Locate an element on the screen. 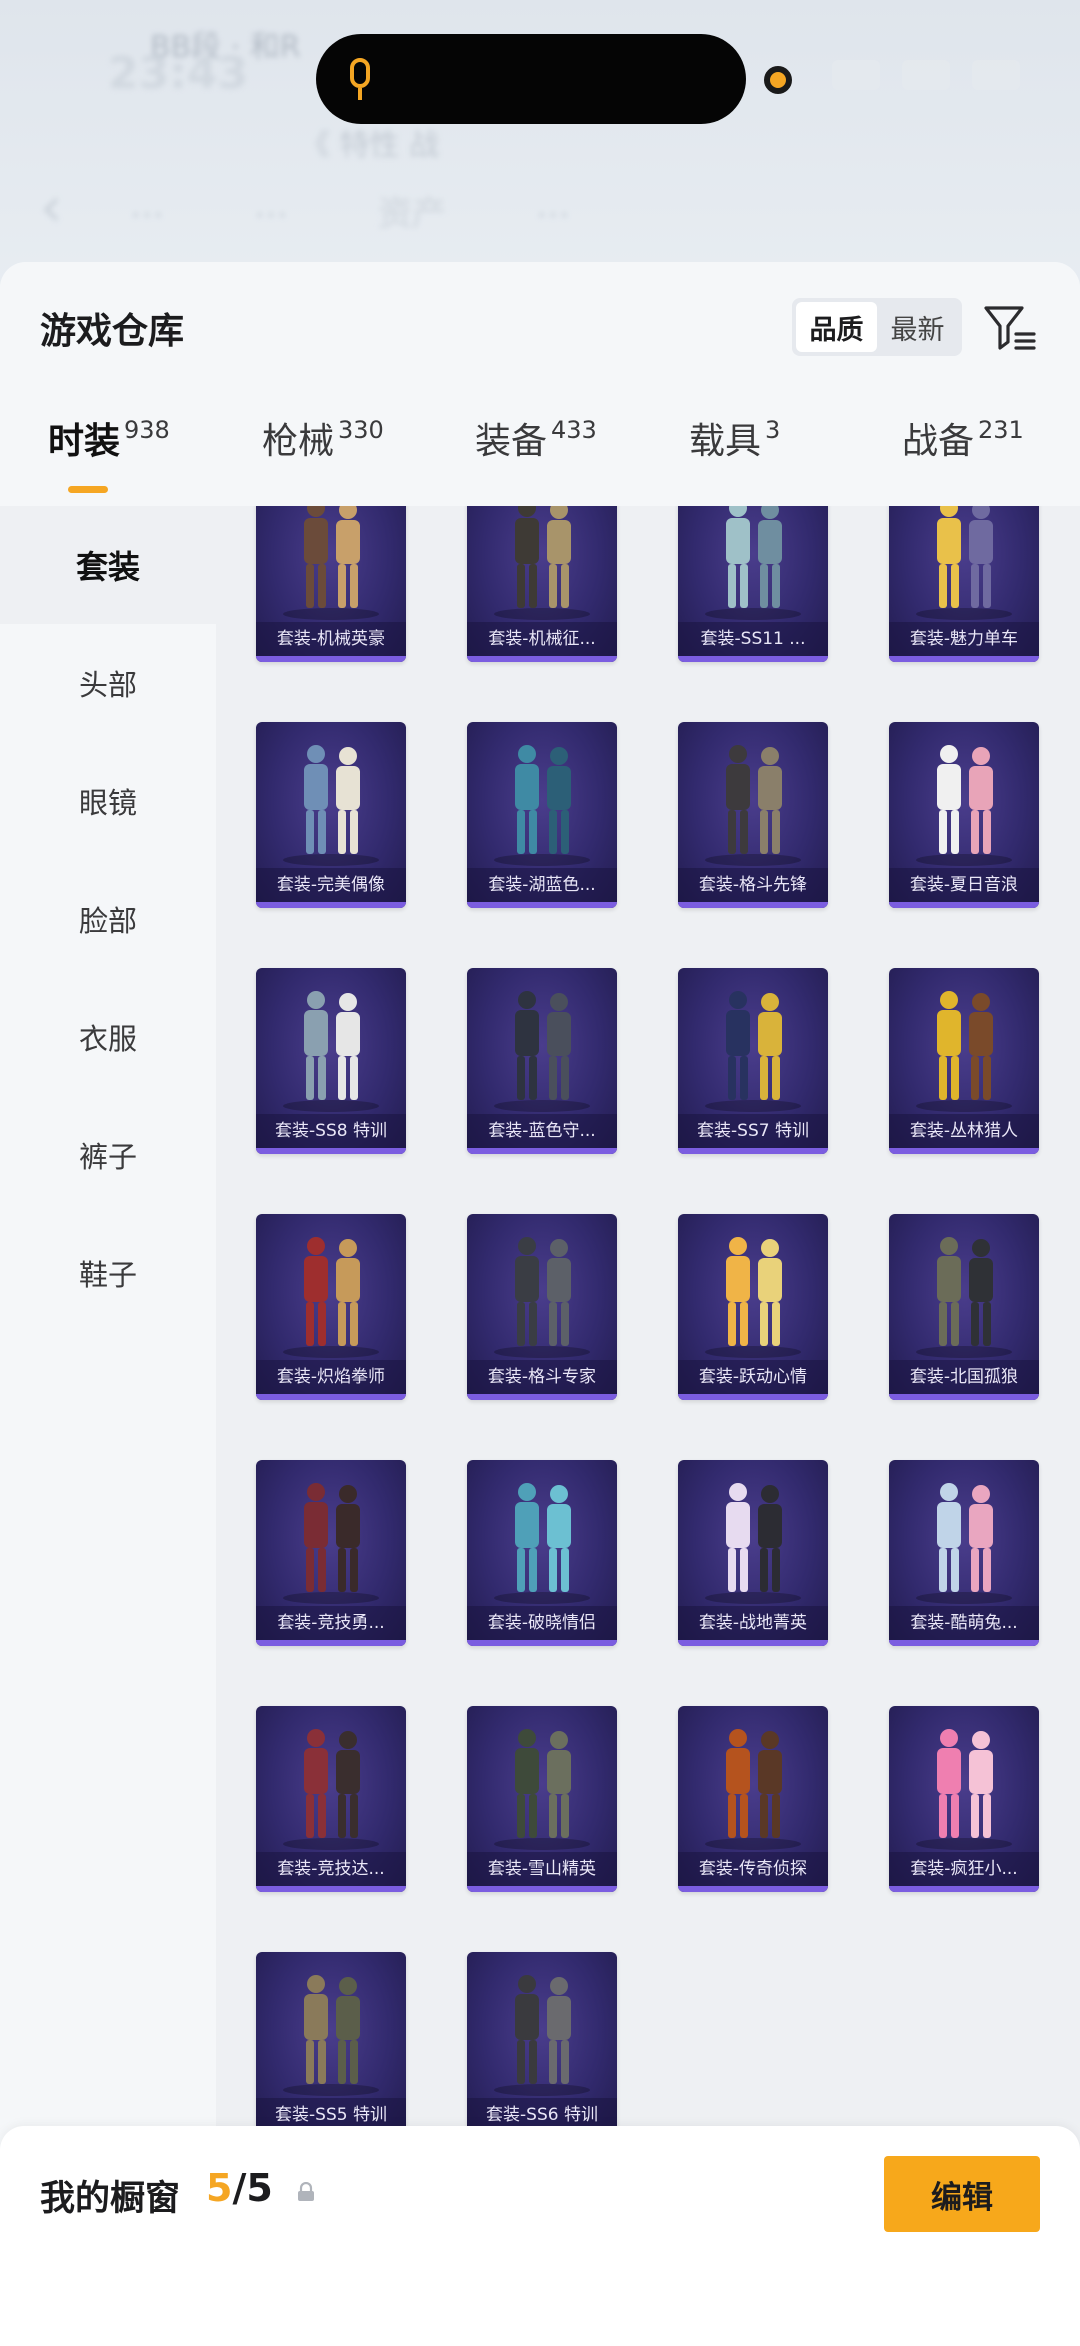  item-card-label: 套装-丛林猎人 is located at coordinates (964, 1131).